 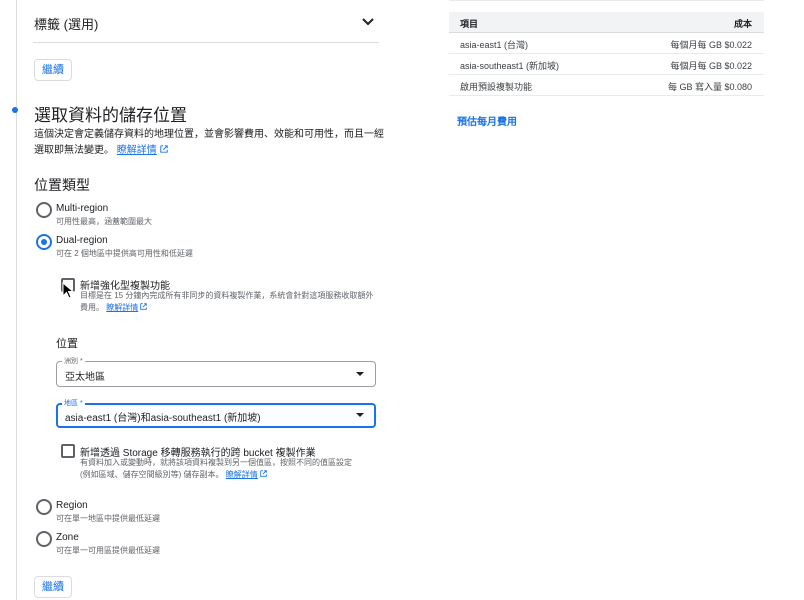 What do you see at coordinates (66, 23) in the screenshot?
I see `labels-section-title: 標籤 (選用)` at bounding box center [66, 23].